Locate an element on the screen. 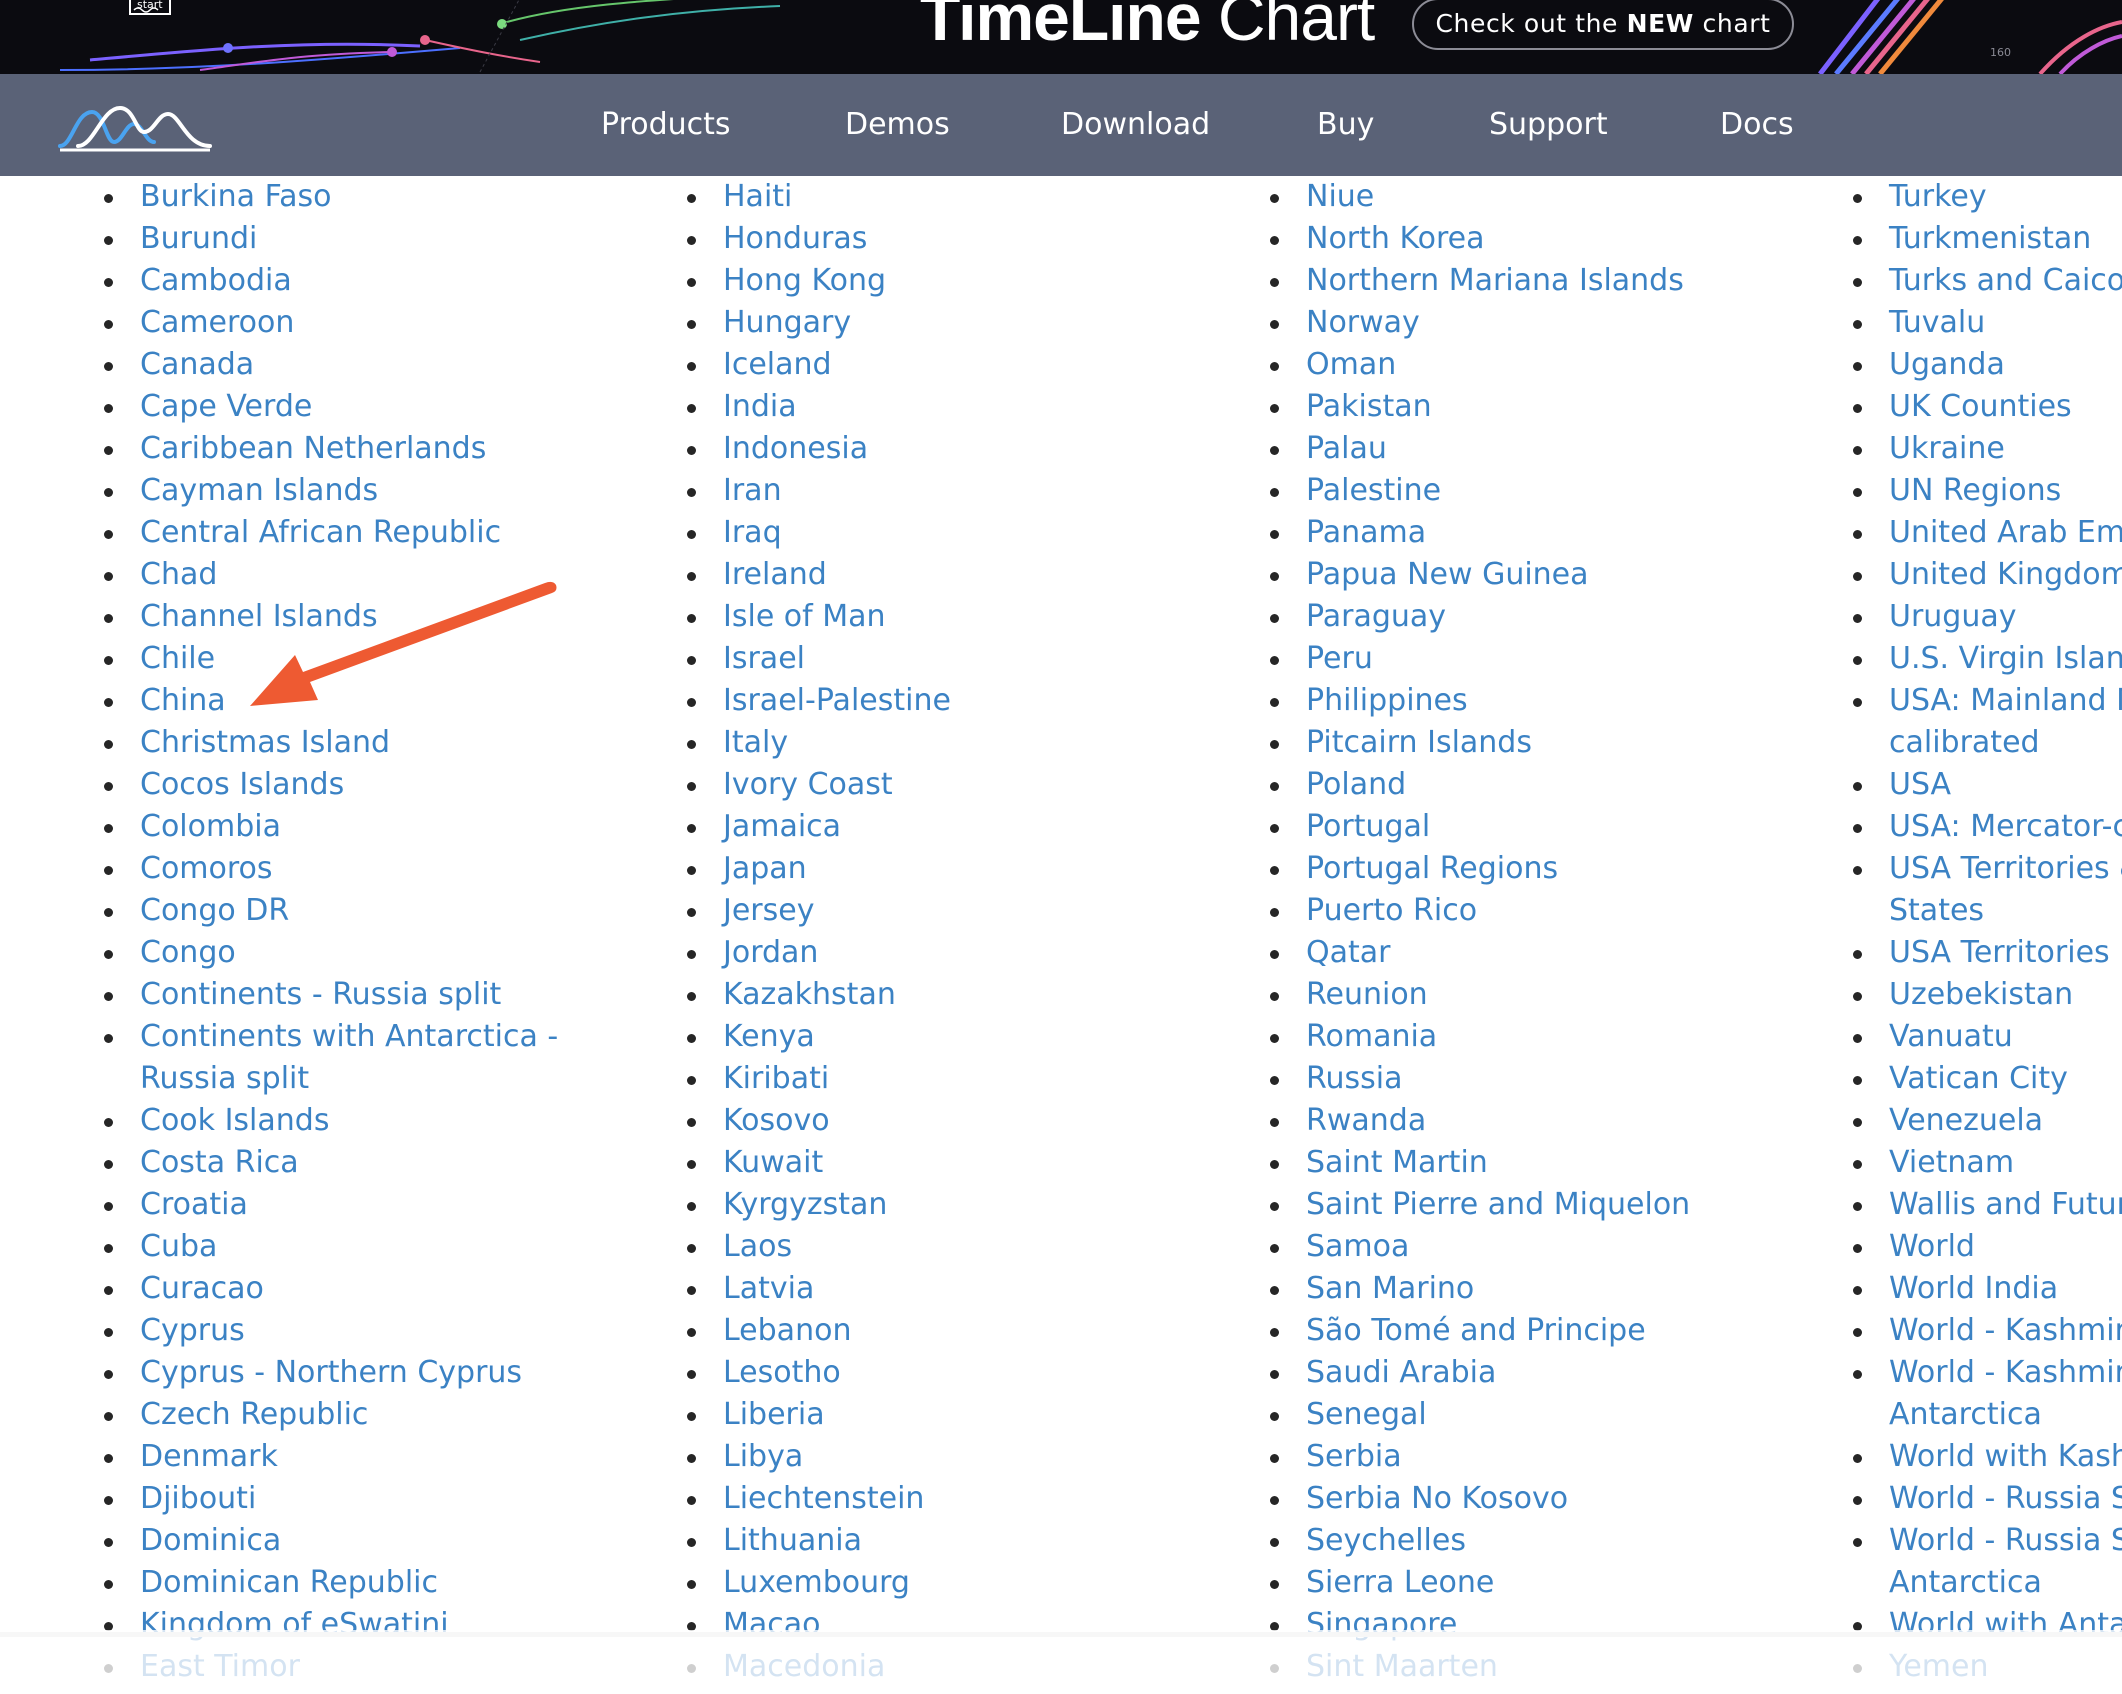 Image resolution: width=2122 pixels, height=1694 pixels. country-link: Croatia is located at coordinates (331, 1205).